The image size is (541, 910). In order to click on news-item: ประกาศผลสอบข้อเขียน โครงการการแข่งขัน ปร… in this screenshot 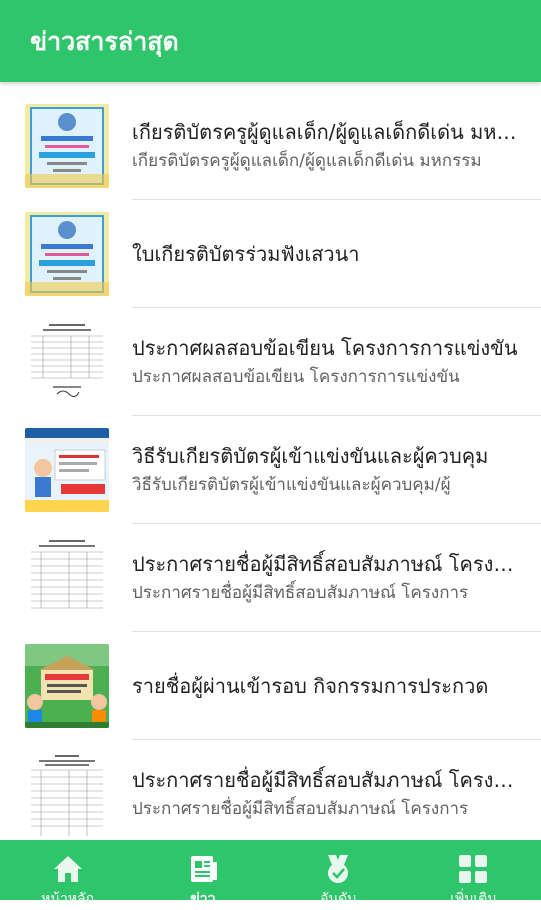, I will do `click(270, 362)`.